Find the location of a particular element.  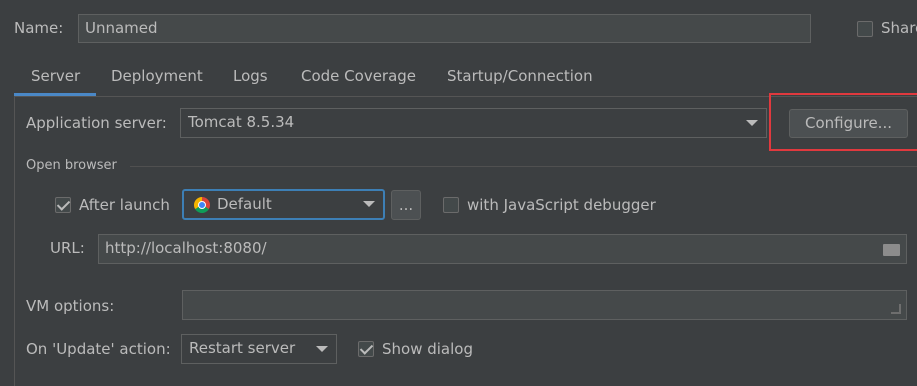

js-debugger-label: with JavaScript debugger is located at coordinates (561, 205).